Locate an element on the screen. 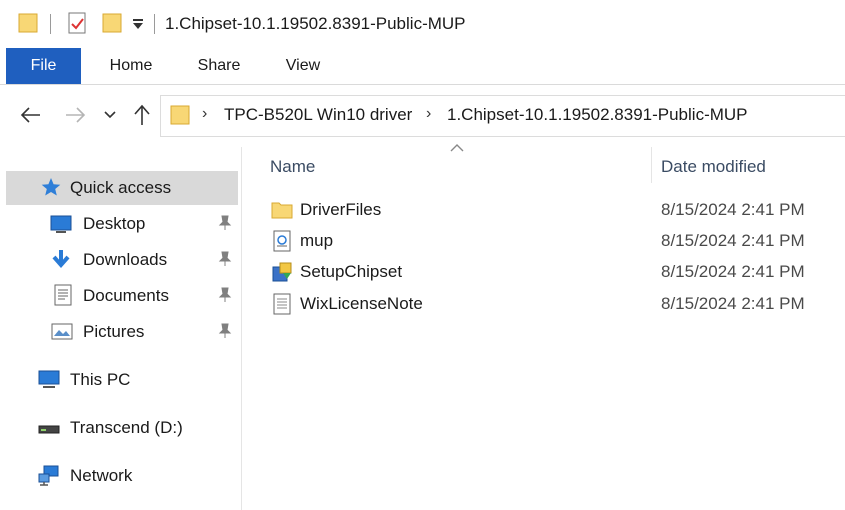 Image resolution: width=845 pixels, height=510 pixels. file-name: SetupChipset is located at coordinates (351, 271).